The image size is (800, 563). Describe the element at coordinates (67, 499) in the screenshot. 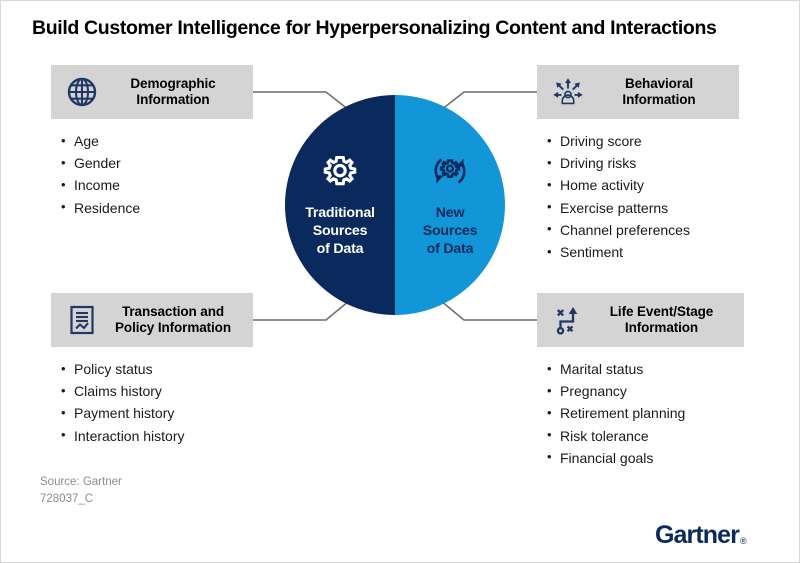

I see `document-id: 728037_C` at that location.